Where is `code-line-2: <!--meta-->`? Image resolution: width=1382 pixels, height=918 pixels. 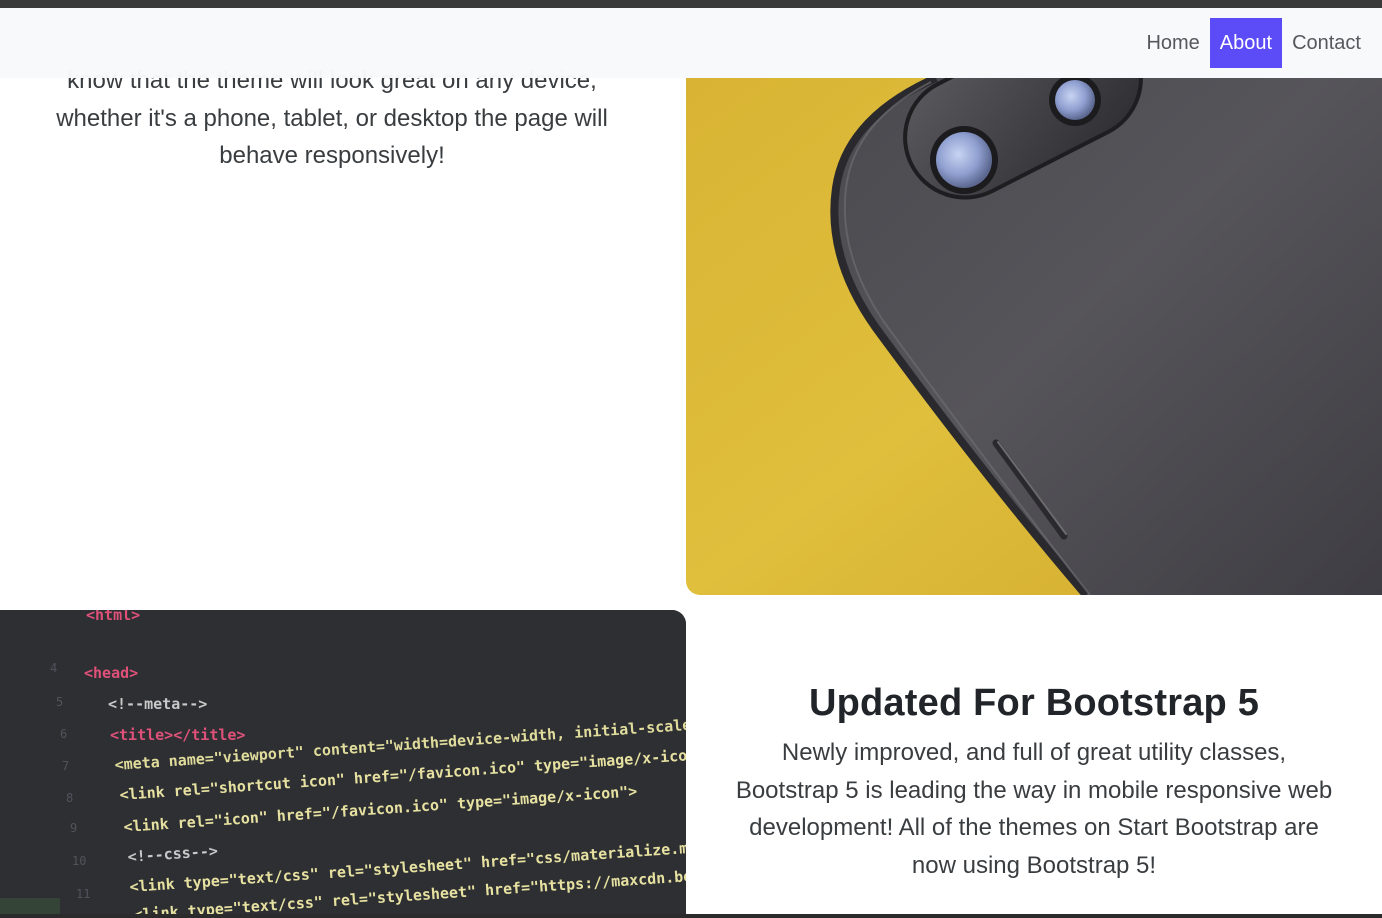 code-line-2: <!--meta--> is located at coordinates (157, 704).